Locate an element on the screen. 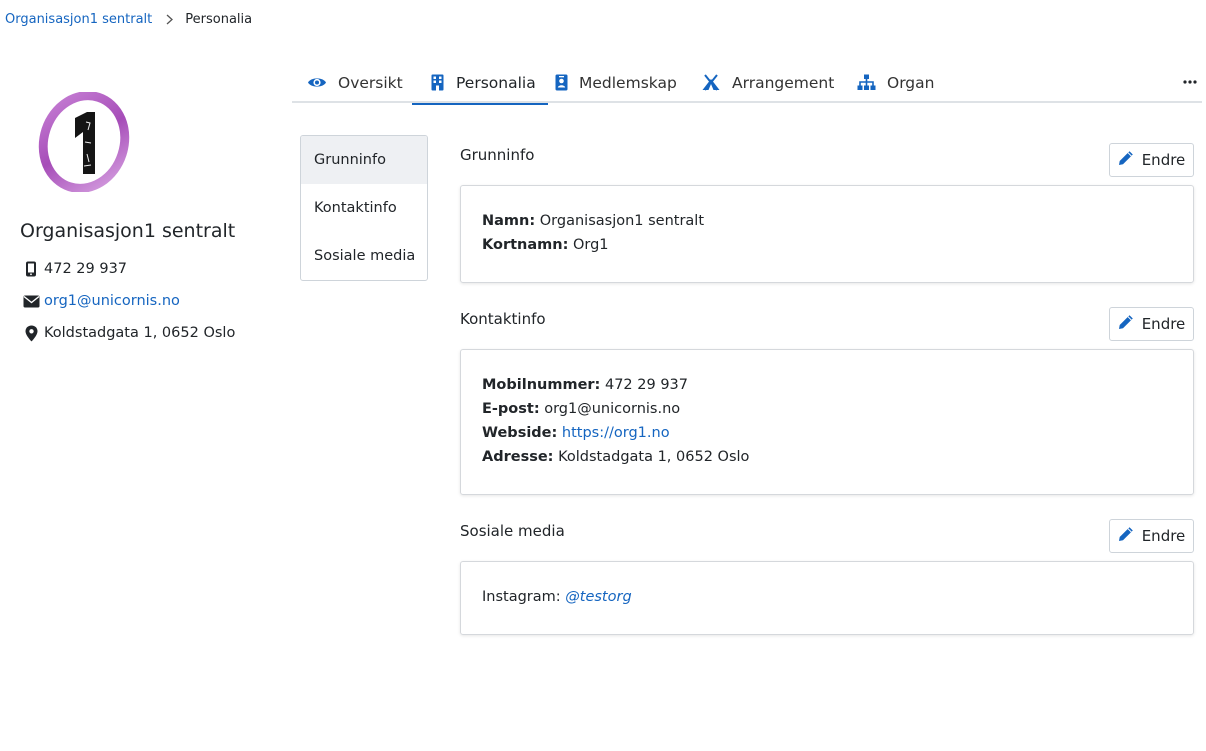  edit-grunninfo-button: Endre is located at coordinates (1151, 160).